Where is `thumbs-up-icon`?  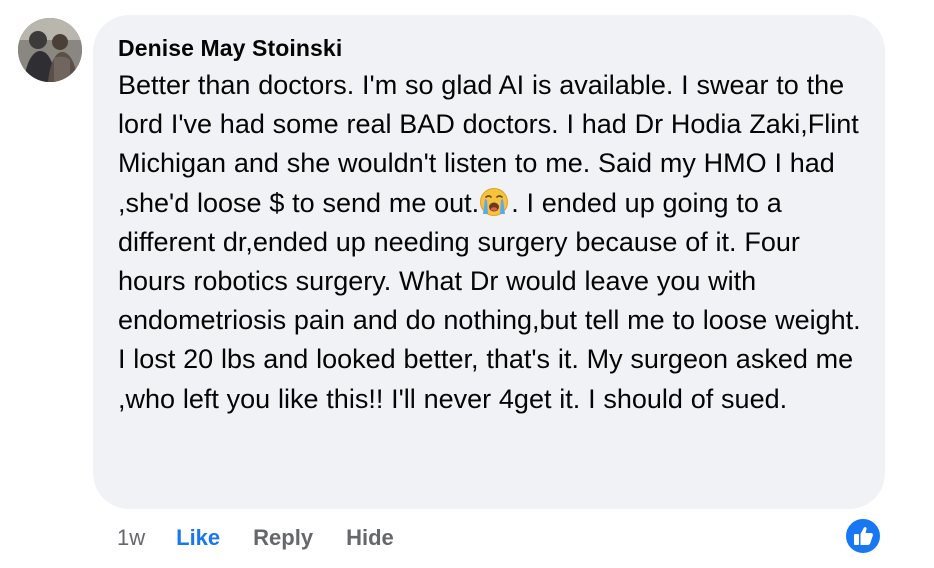
thumbs-up-icon is located at coordinates (863, 536).